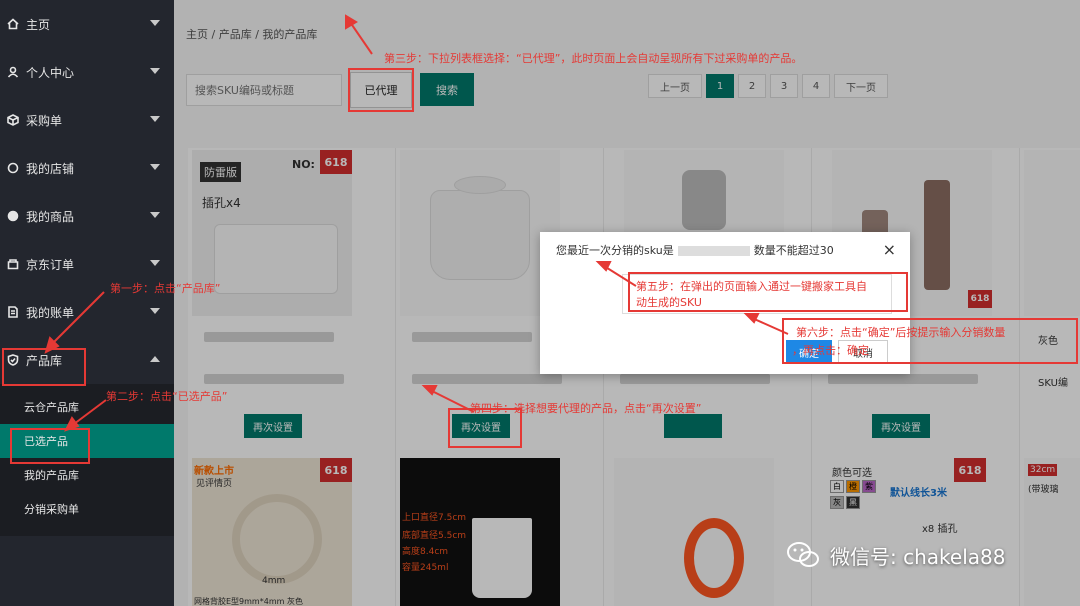 The width and height of the screenshot is (1080, 606). Describe the element at coordinates (155, 359) in the screenshot. I see `chevron-up-icon` at that location.